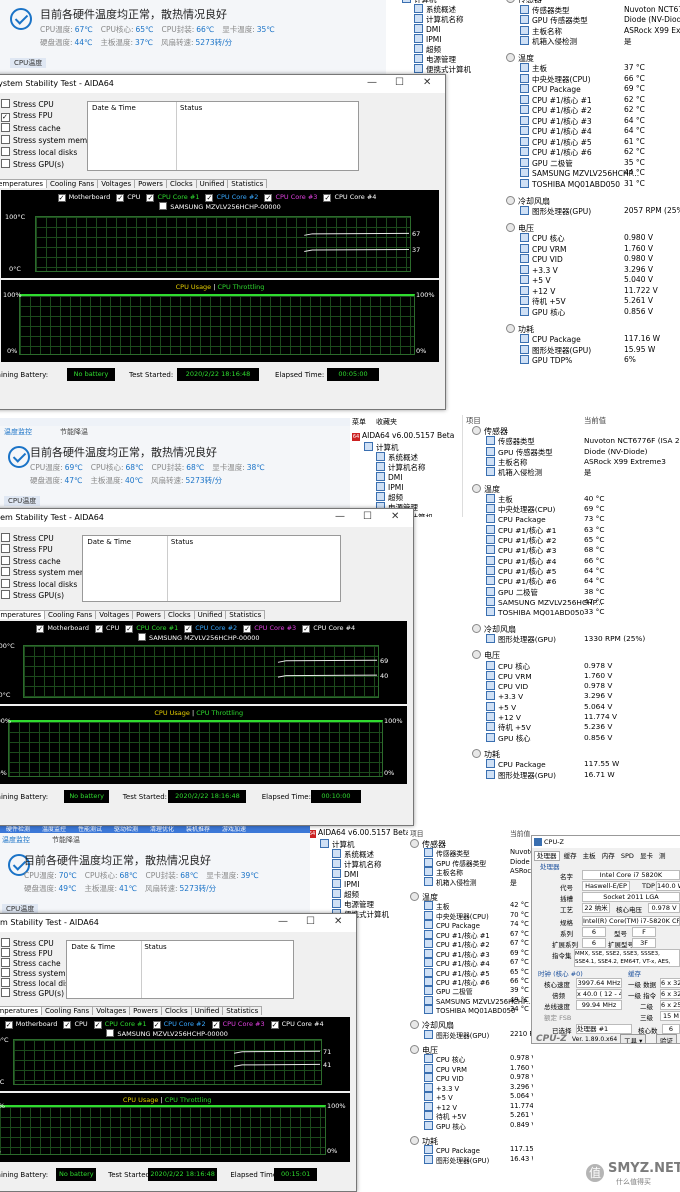  What do you see at coordinates (269, 628) in the screenshot?
I see `legend-item: CPU Core #3` at bounding box center [269, 628].